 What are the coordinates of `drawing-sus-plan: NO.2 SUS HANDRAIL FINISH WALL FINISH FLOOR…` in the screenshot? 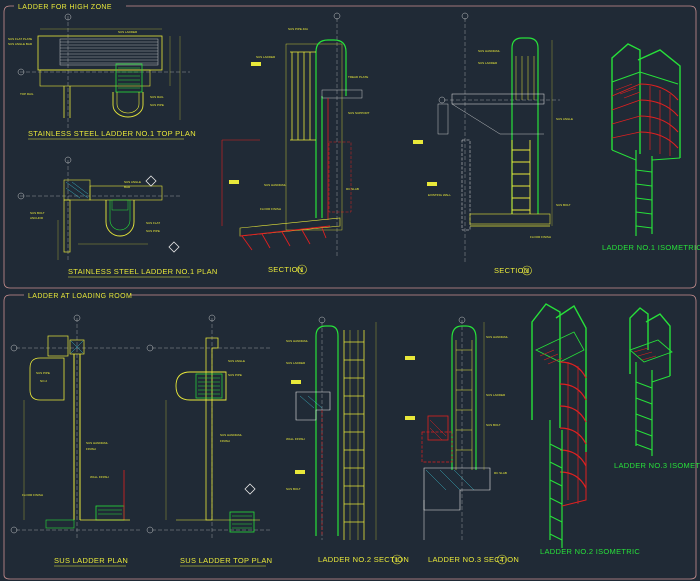 It's located at (75, 440).